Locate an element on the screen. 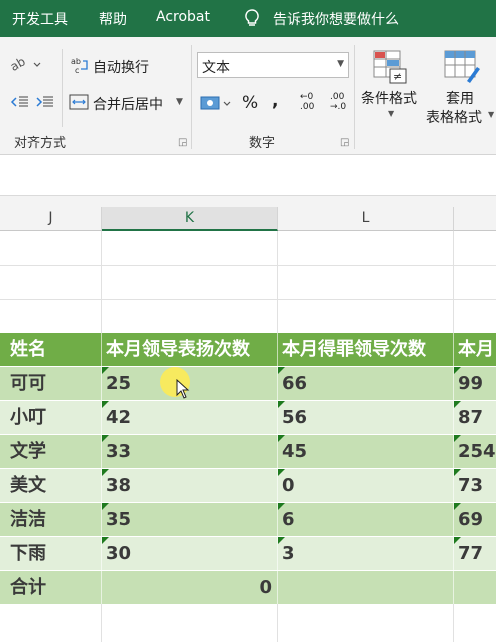 This screenshot has height=642, width=496. currency-icon is located at coordinates (217, 105).